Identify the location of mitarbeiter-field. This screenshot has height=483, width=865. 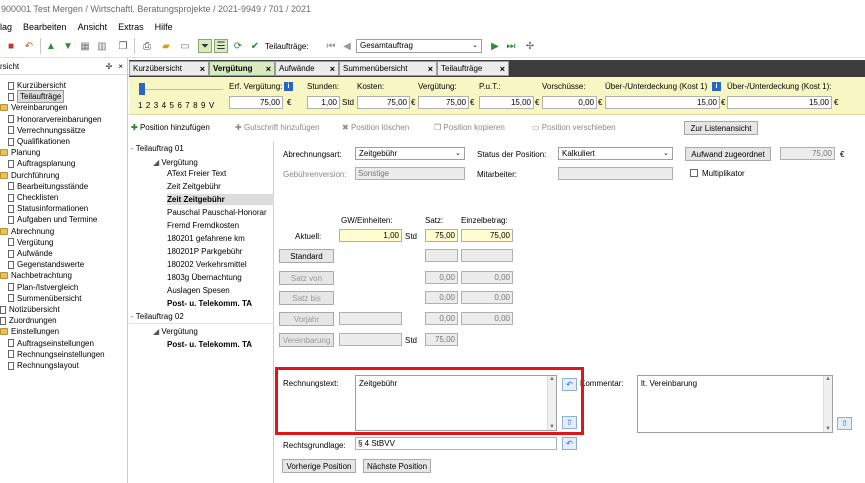
(615, 173).